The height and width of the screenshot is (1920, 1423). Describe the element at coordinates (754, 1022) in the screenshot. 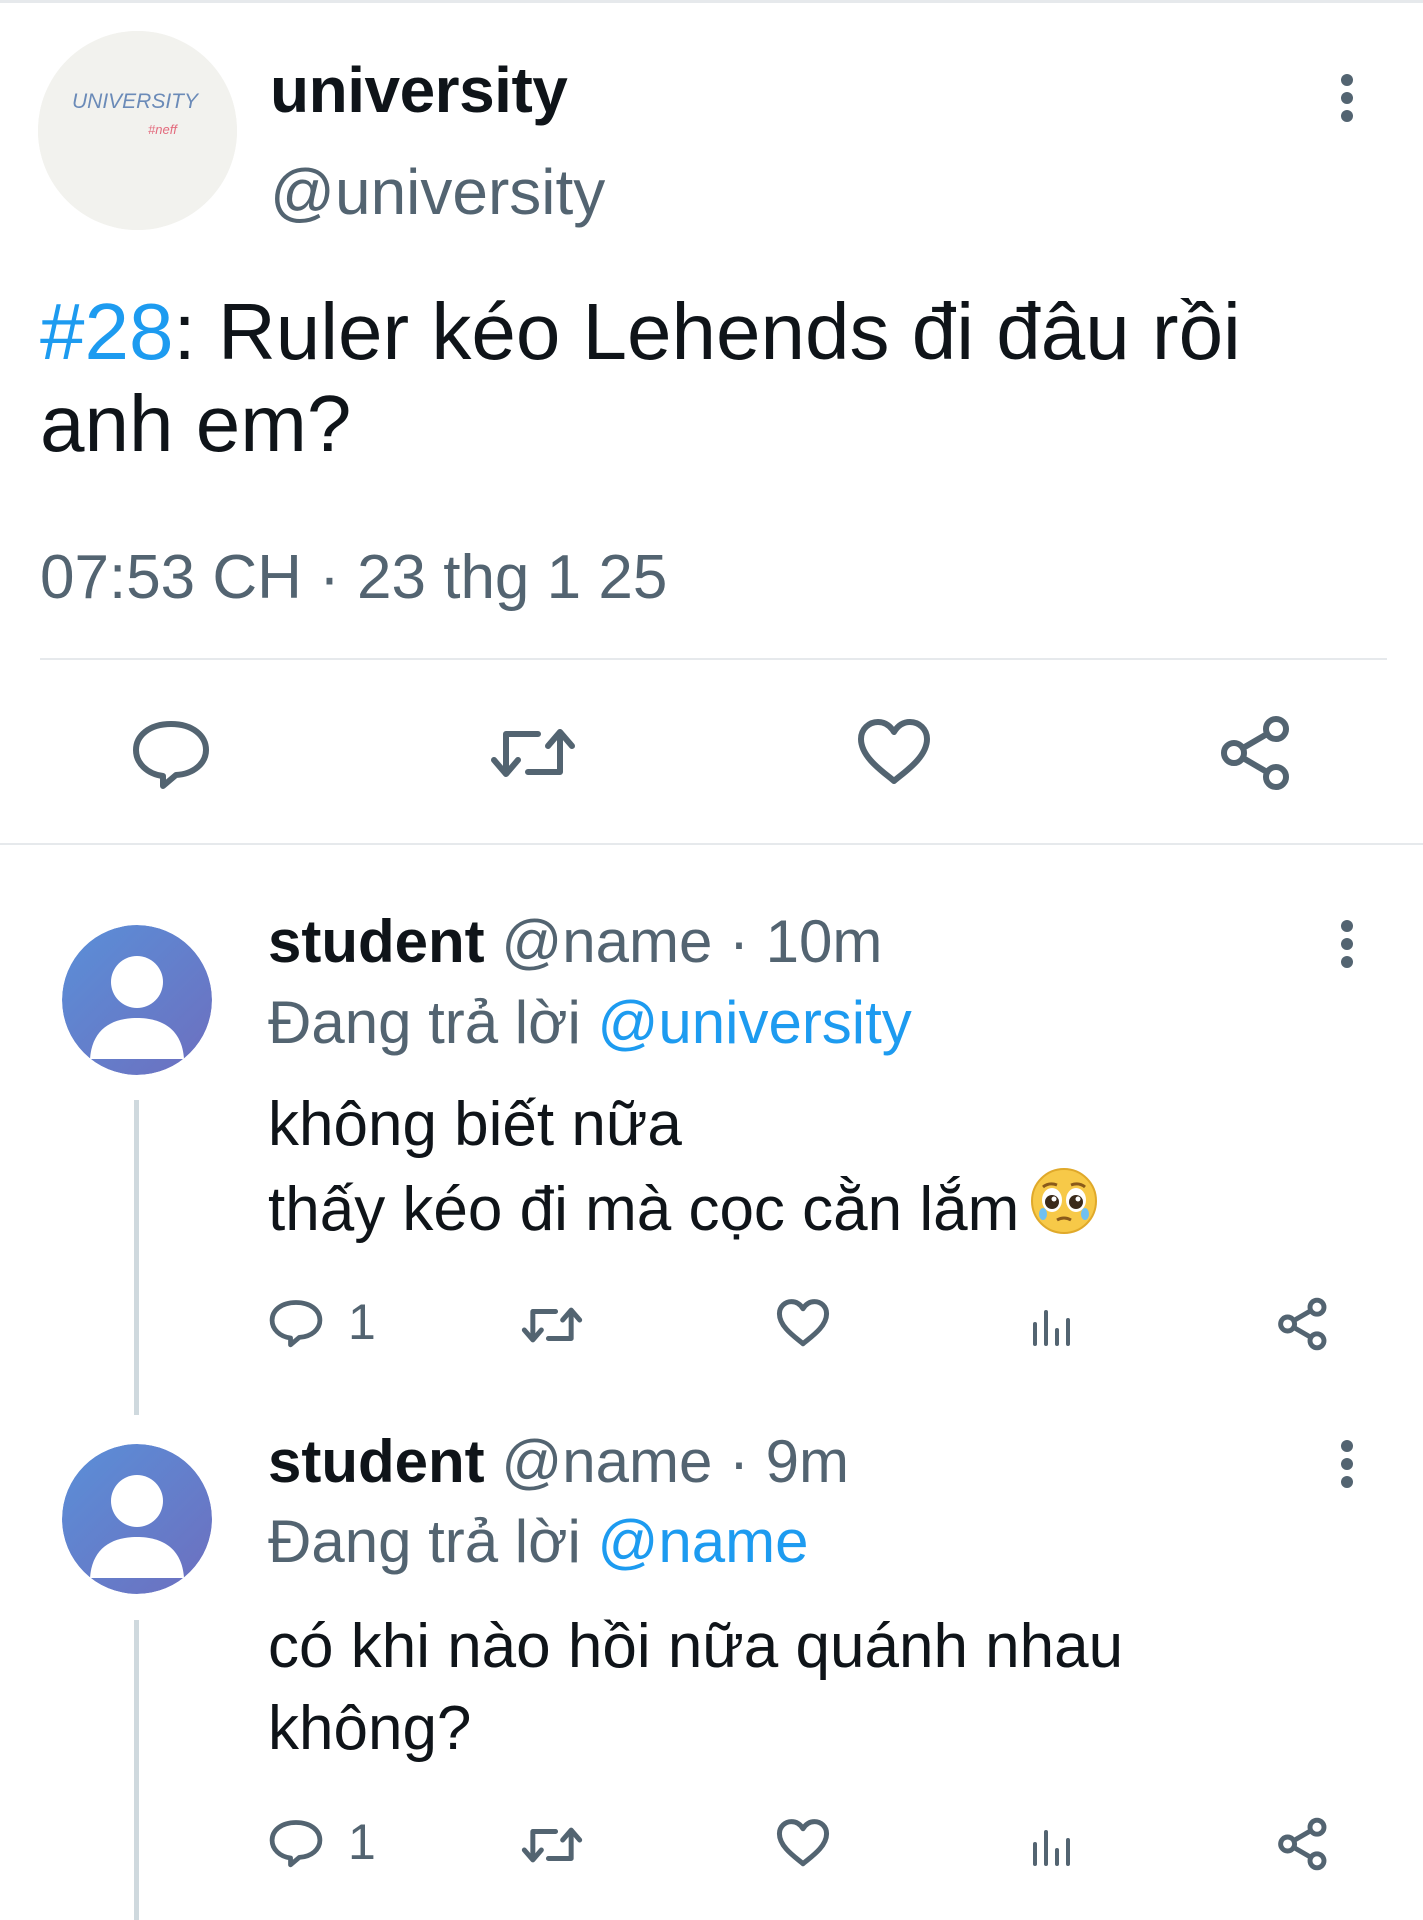

I see `mention-link: @university` at that location.